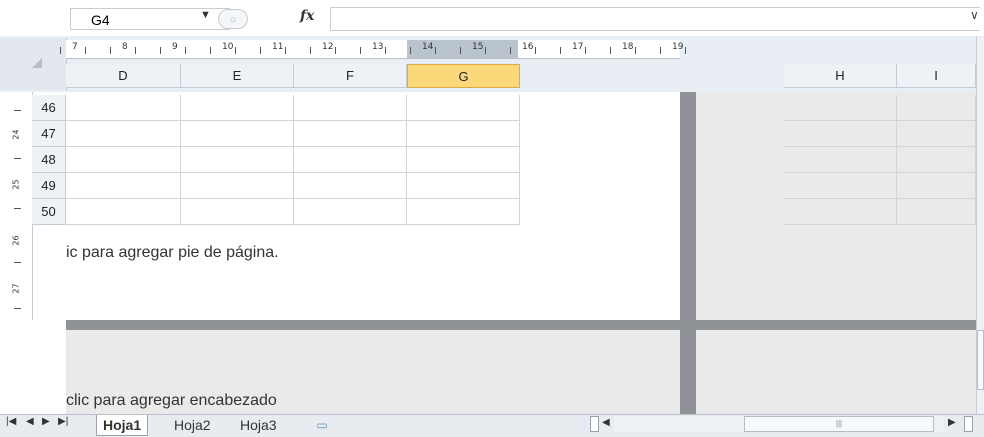  Describe the element at coordinates (378, 47) in the screenshot. I see `ruler-number: 13` at that location.